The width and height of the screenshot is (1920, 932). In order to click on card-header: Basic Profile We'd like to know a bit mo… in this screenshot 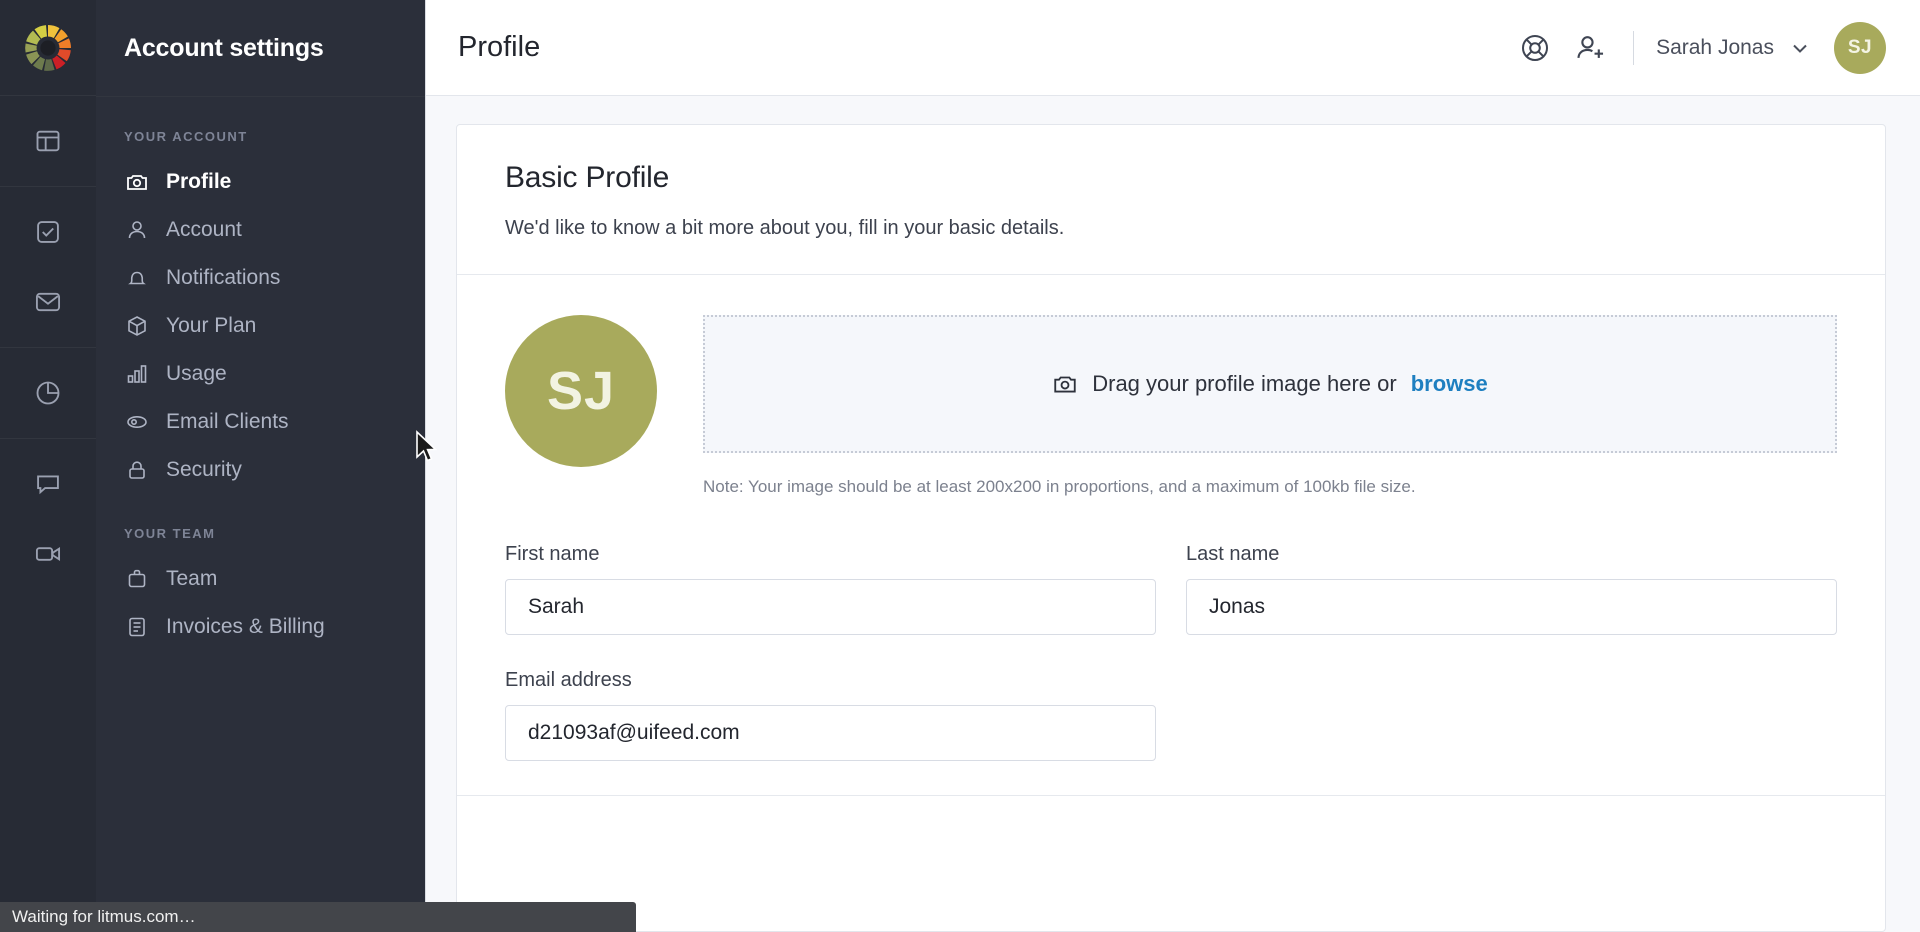, I will do `click(1171, 200)`.